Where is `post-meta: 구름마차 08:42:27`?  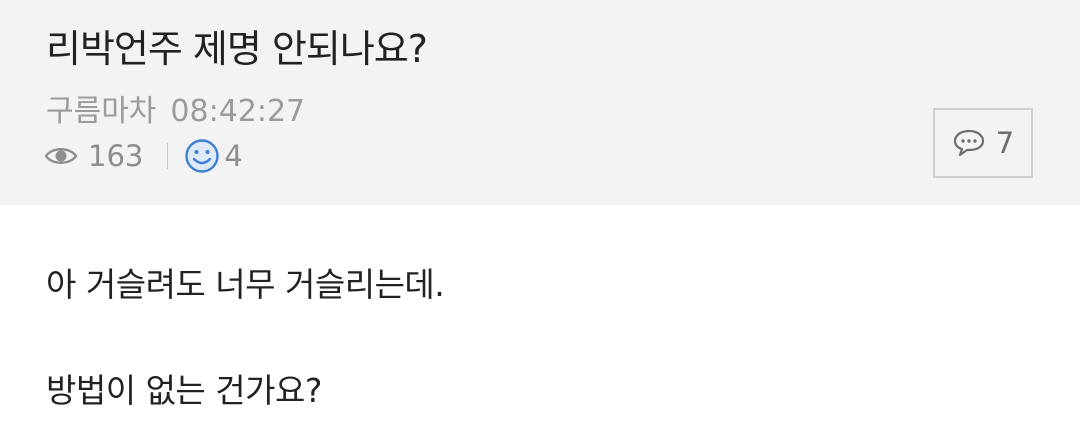
post-meta: 구름마차 08:42:27 is located at coordinates (175, 108).